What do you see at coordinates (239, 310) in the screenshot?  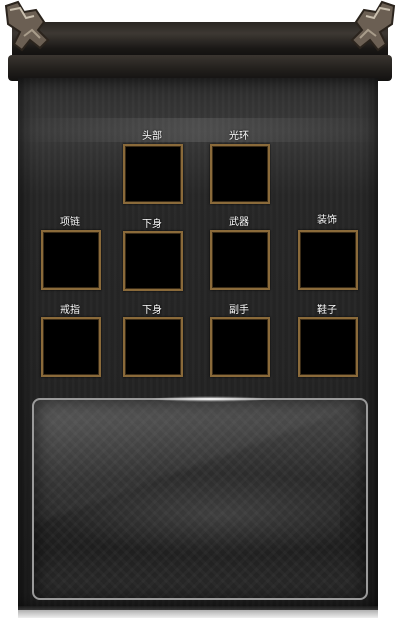 I see `slot-label-offhand: 副手` at bounding box center [239, 310].